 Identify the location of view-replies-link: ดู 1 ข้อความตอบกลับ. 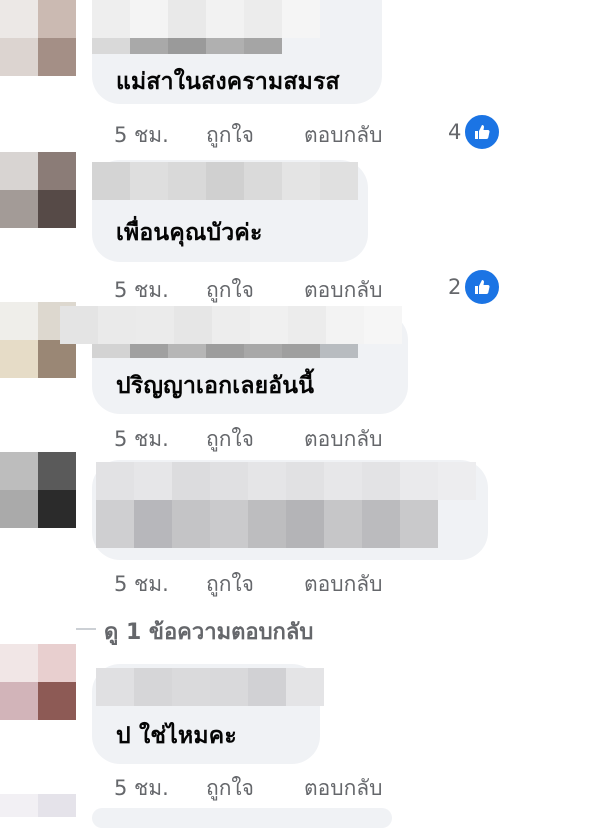
(208, 631).